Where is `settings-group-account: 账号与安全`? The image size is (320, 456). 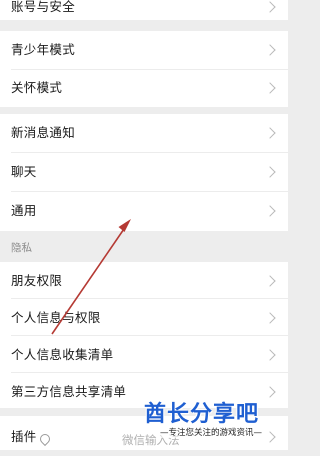
settings-group-account: 账号与安全 is located at coordinates (144, 10).